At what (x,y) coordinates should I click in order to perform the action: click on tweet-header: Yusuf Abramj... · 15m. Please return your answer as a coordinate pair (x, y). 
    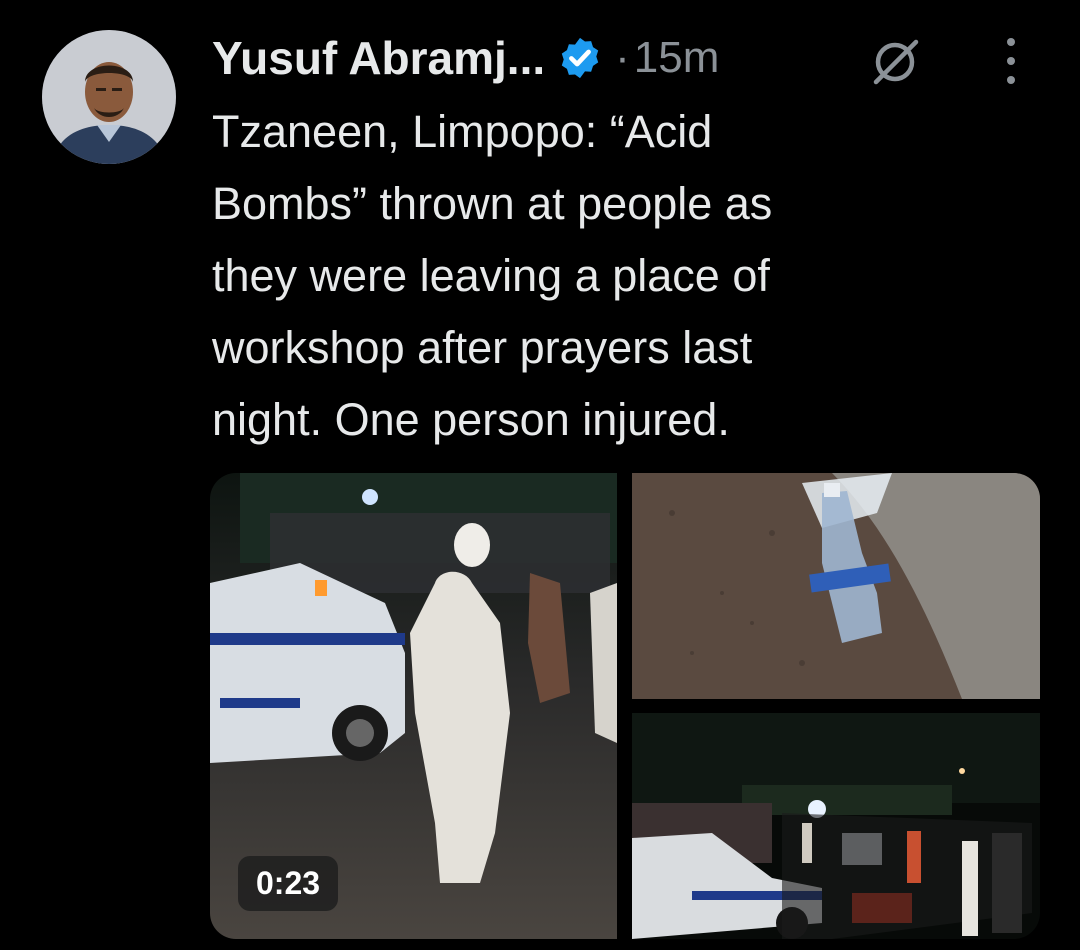
    Looking at the image, I should click on (465, 58).